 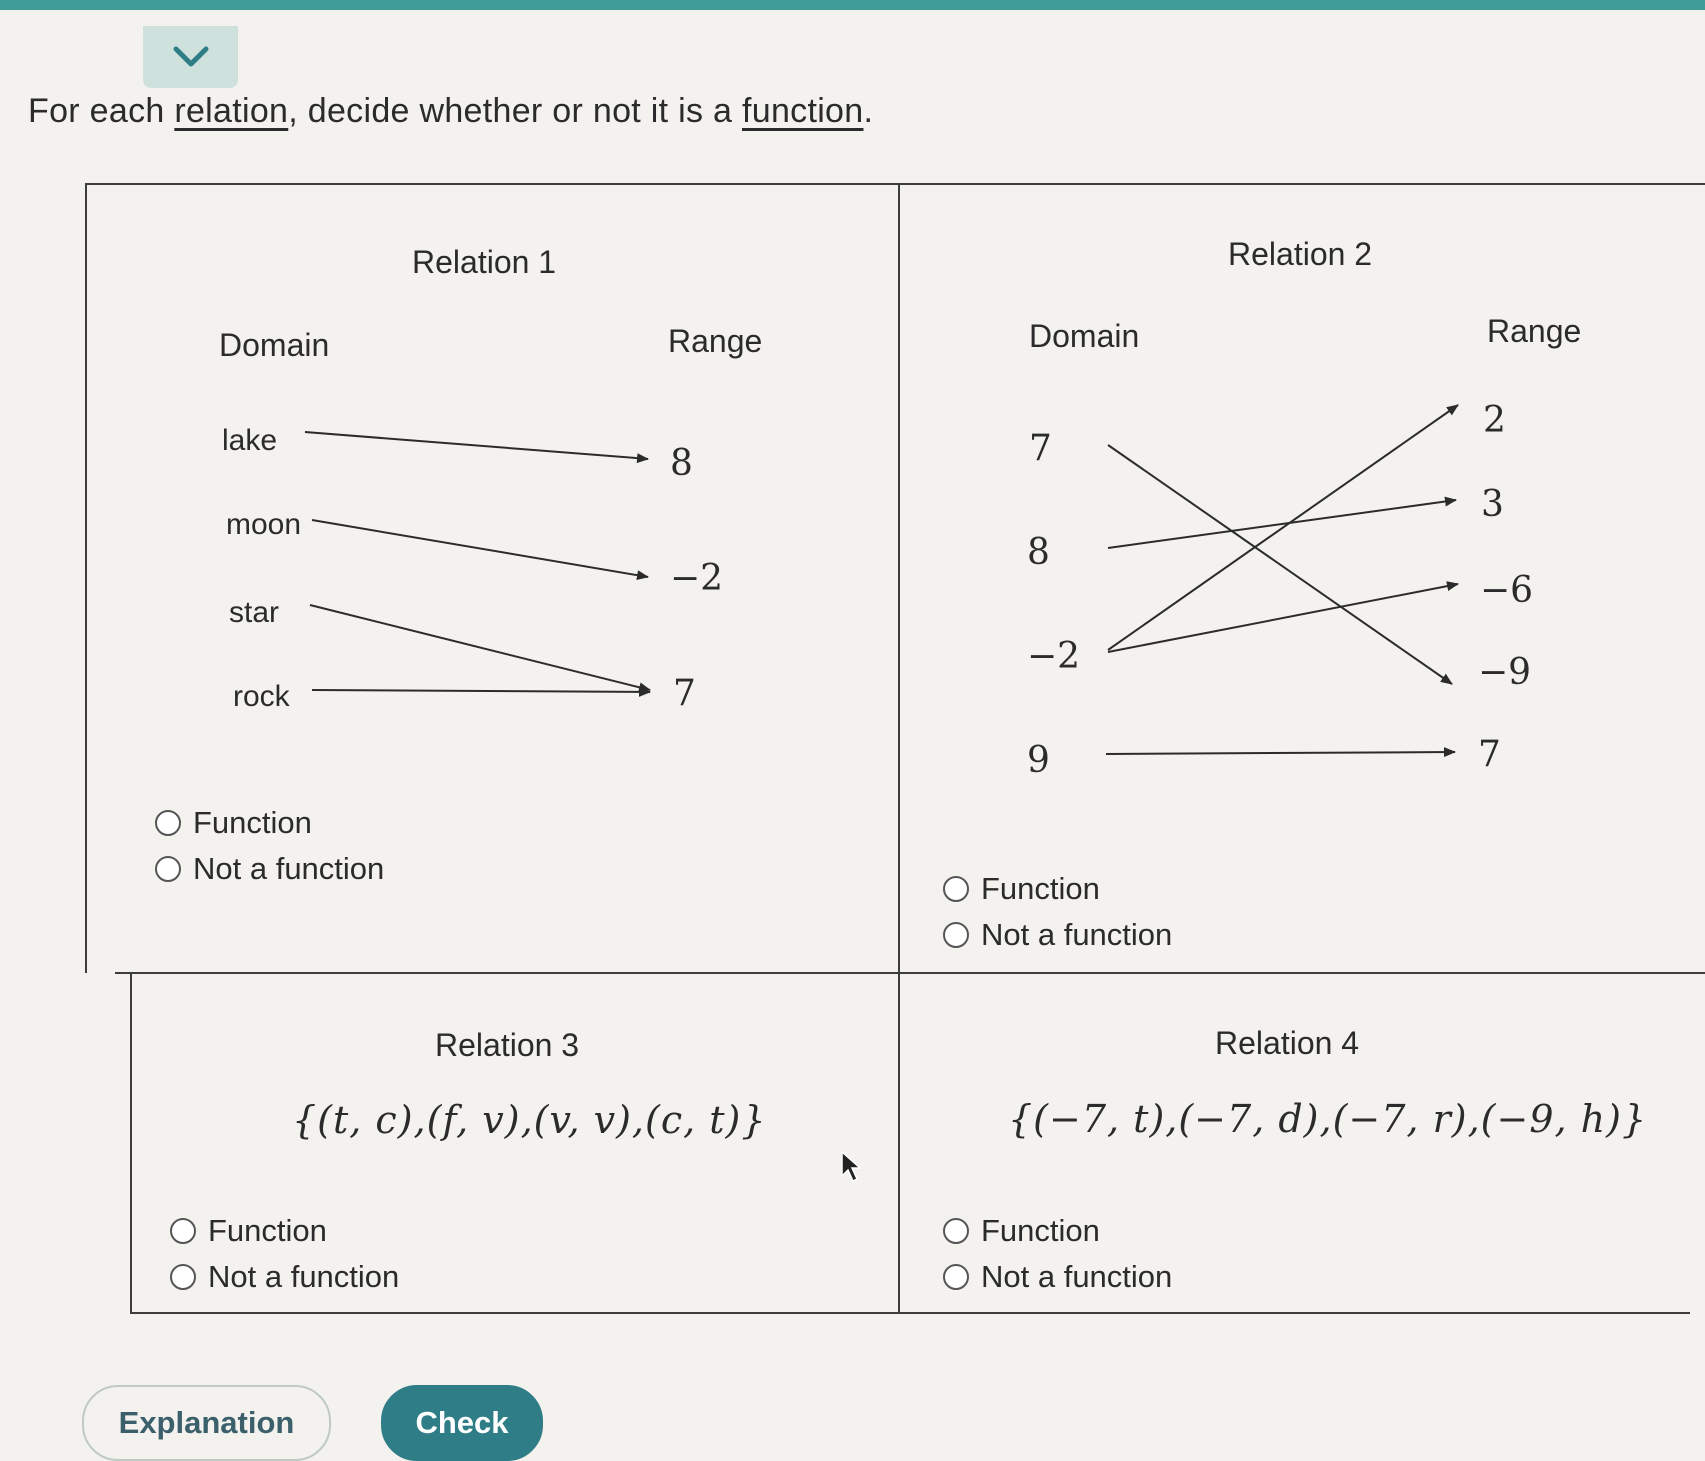 I want to click on relation-4-title: Relation 4, so click(x=1287, y=1043).